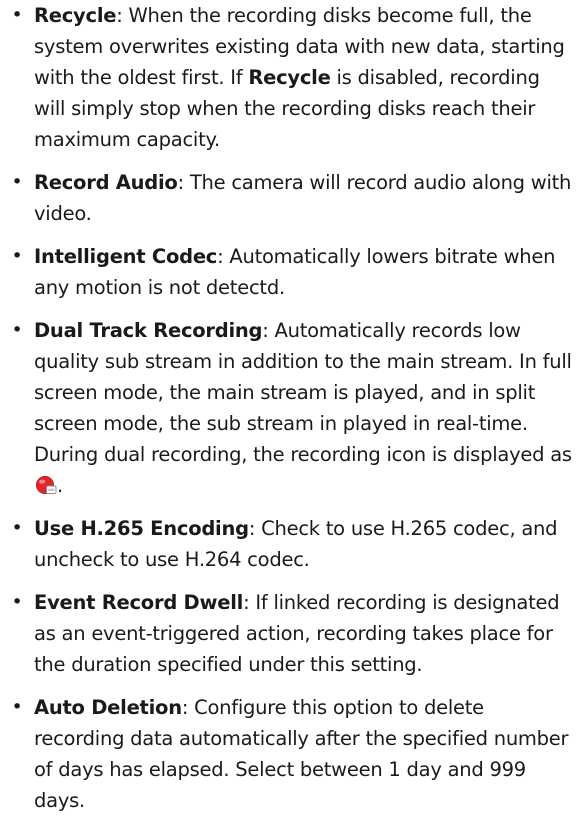 The height and width of the screenshot is (816, 585). Describe the element at coordinates (106, 182) in the screenshot. I see `term-record-audio: Record Audio` at that location.